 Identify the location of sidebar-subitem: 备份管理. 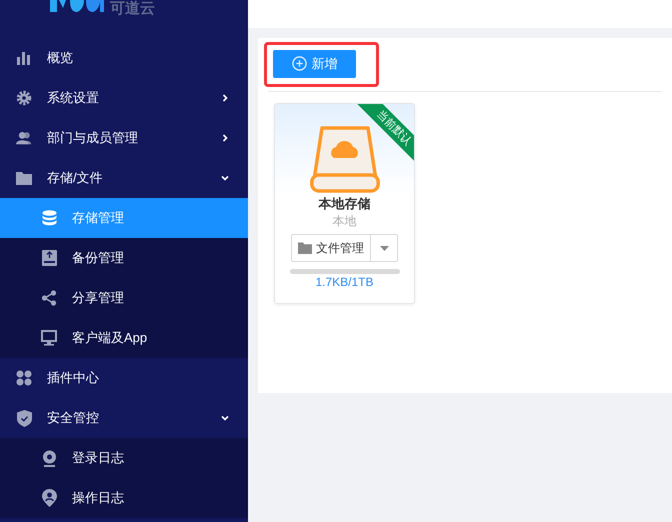
(124, 258).